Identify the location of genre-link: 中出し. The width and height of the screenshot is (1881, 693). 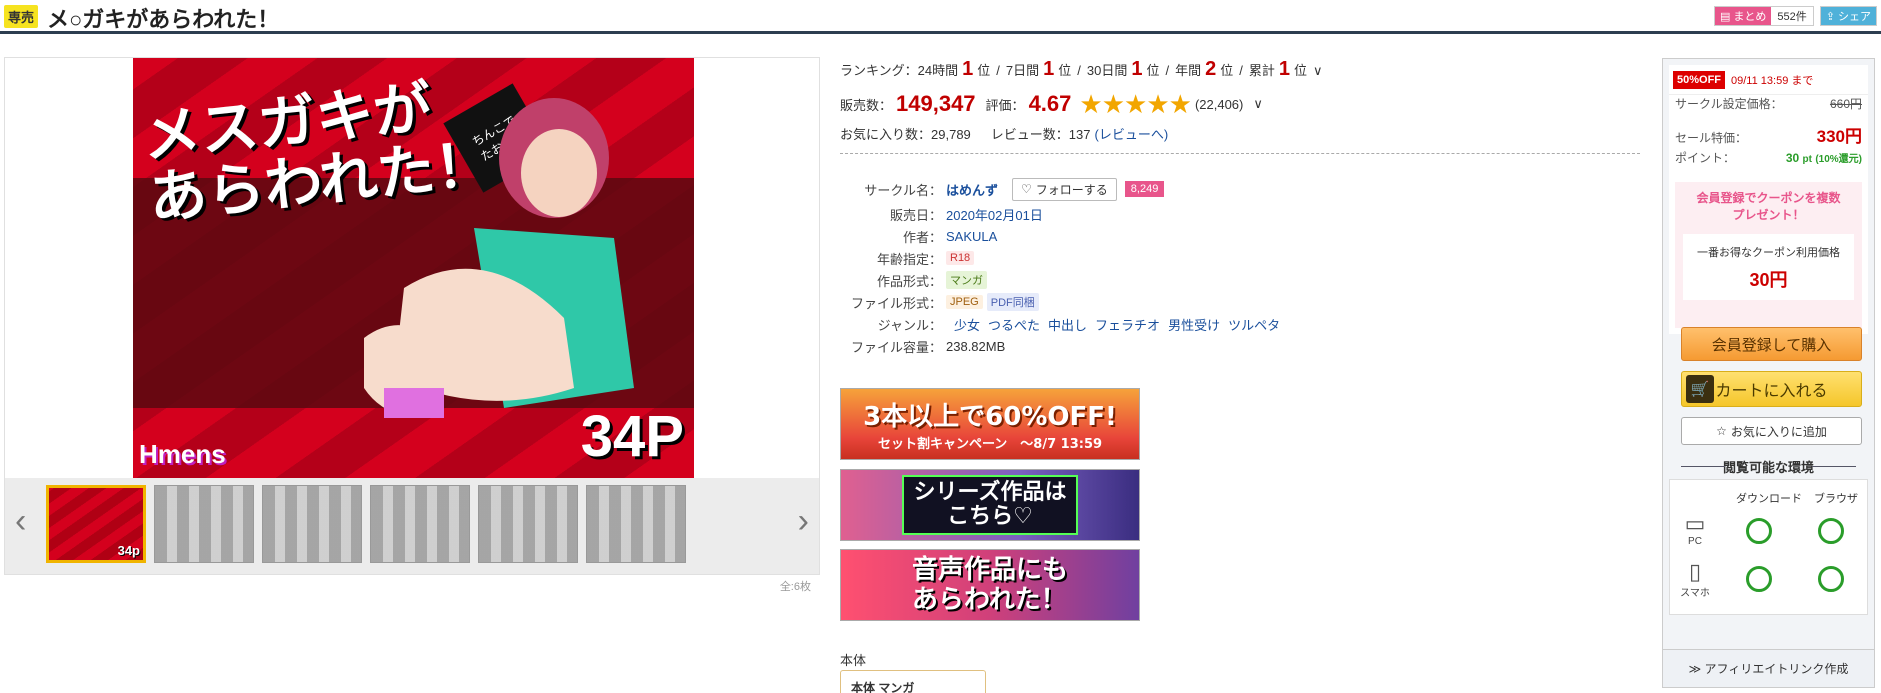
(1067, 324).